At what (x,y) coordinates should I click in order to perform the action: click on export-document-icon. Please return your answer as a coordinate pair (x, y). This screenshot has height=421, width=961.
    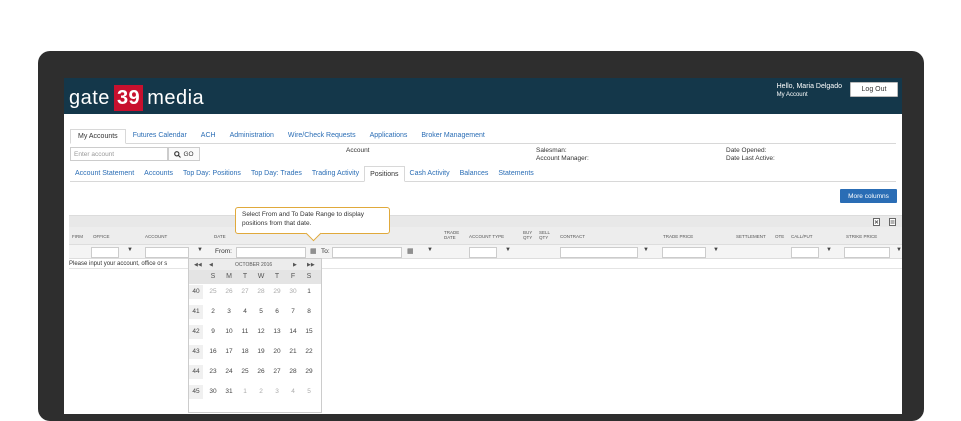
    Looking at the image, I should click on (892, 222).